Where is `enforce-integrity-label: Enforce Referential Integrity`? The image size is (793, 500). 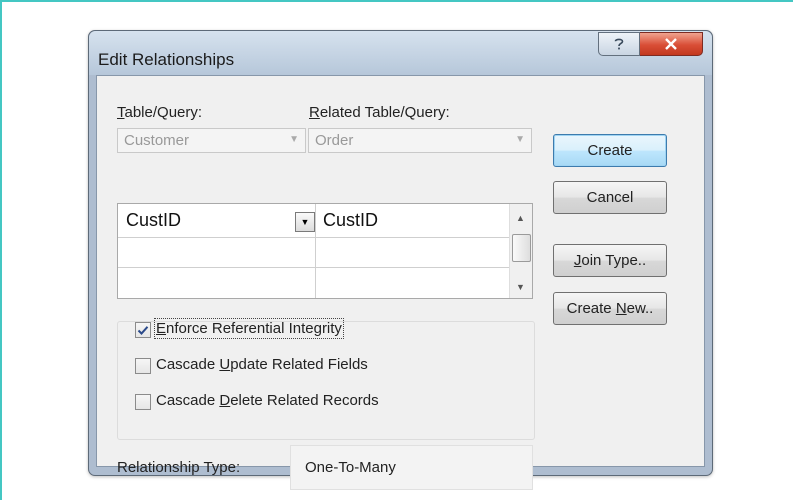 enforce-integrity-label: Enforce Referential Integrity is located at coordinates (249, 328).